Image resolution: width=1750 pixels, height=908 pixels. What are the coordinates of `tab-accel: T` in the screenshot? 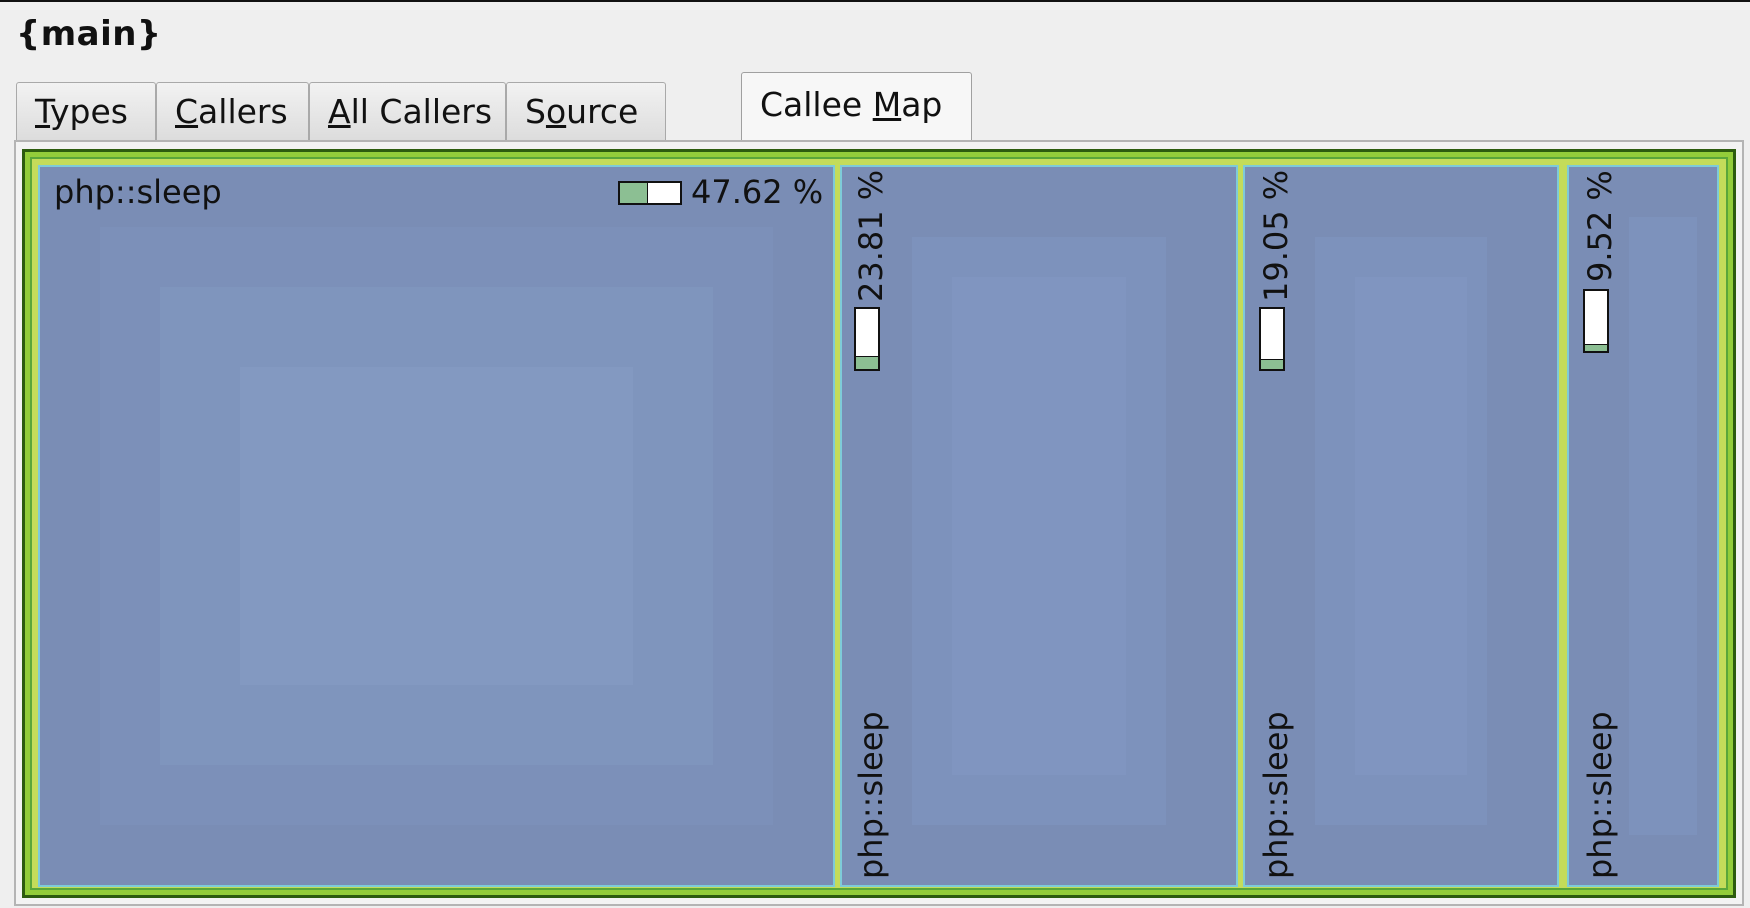 It's located at (43, 111).